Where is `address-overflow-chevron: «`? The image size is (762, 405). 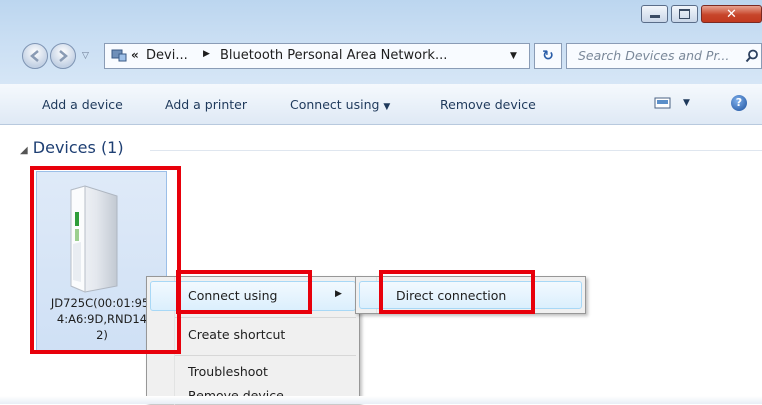 address-overflow-chevron: « is located at coordinates (135, 55).